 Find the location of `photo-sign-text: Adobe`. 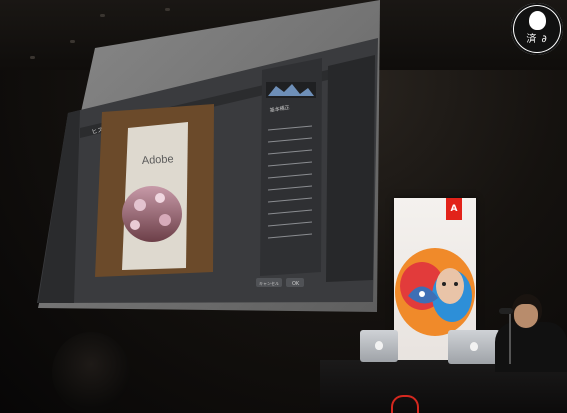

photo-sign-text: Adobe is located at coordinates (158, 160).